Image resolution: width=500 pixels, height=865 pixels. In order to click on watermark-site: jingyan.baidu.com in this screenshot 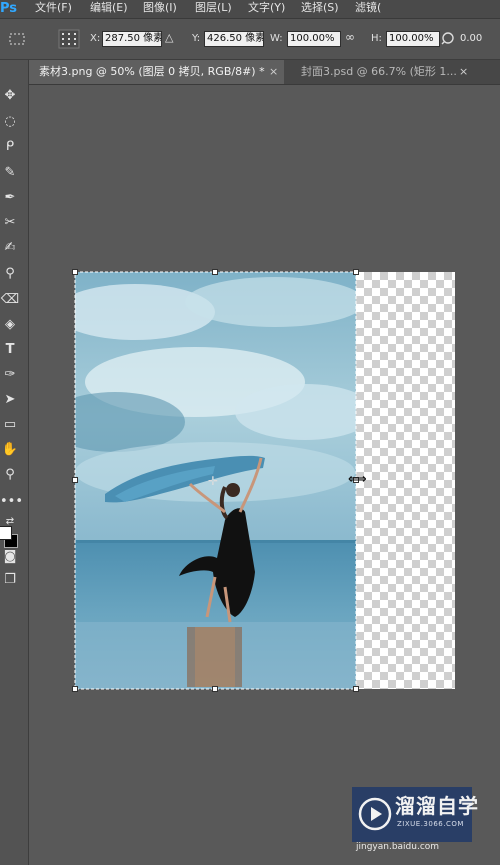, I will do `click(398, 847)`.